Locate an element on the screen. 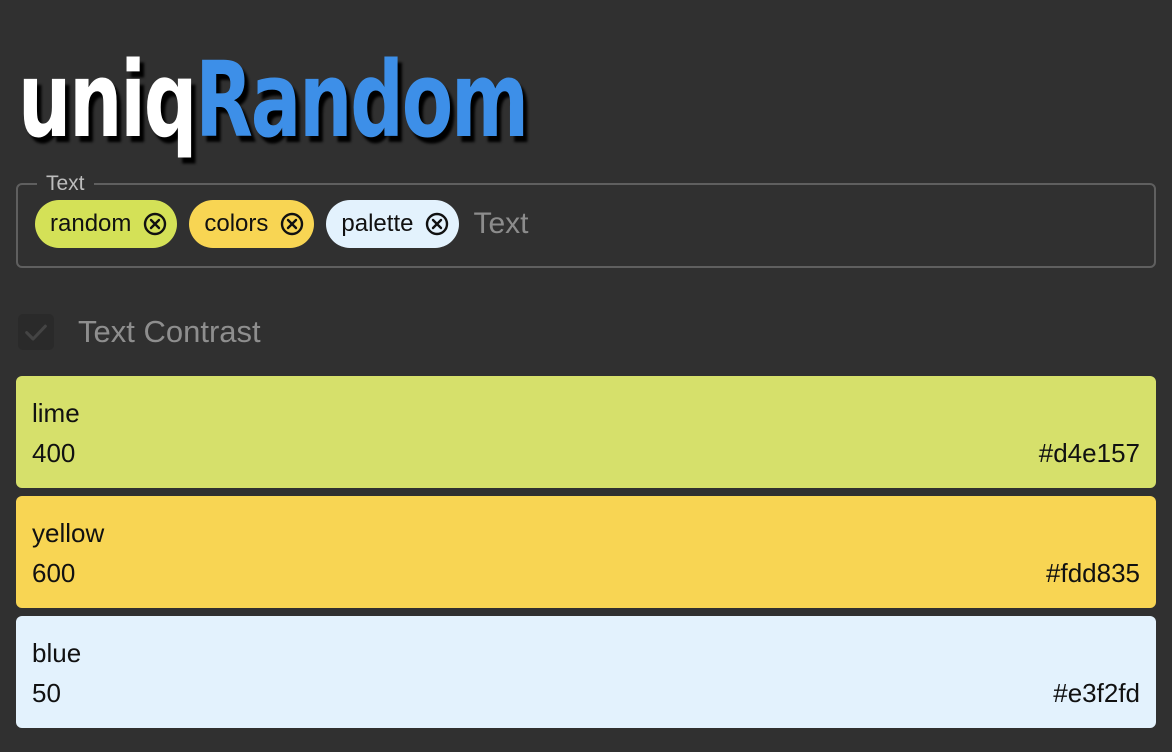  color-name: blue is located at coordinates (57, 653).